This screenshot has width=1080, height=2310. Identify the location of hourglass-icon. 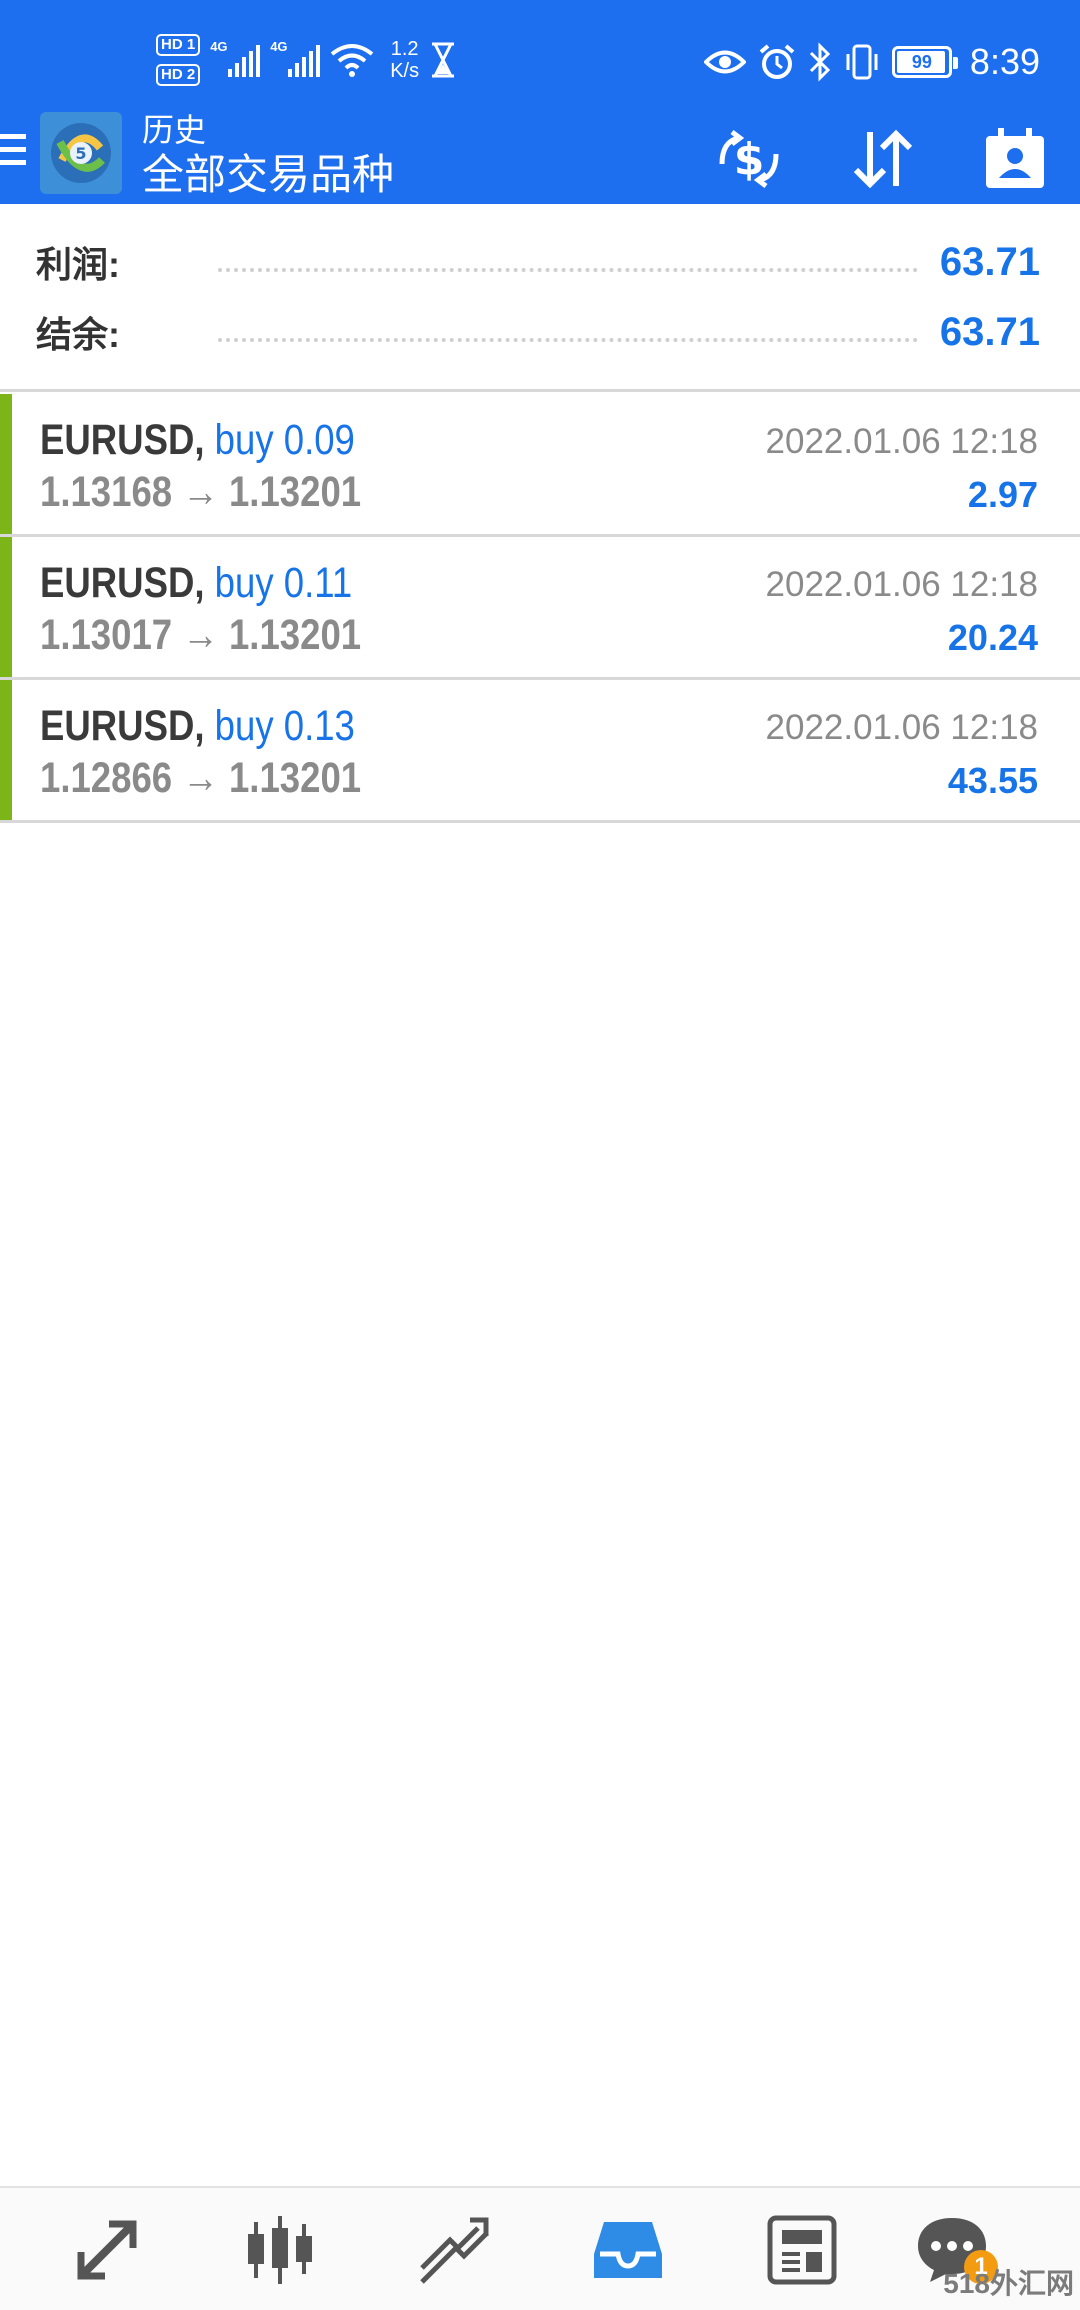
(443, 60).